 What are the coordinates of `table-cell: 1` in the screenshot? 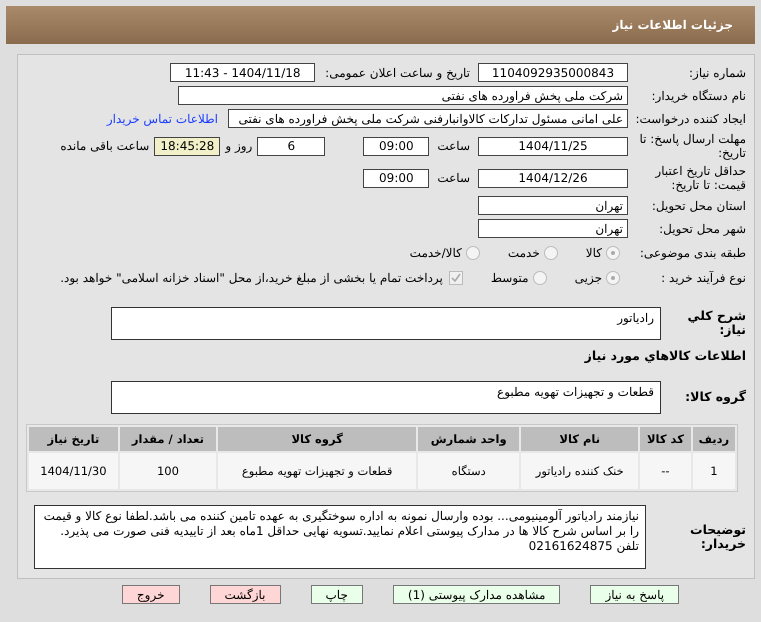 It's located at (713, 471).